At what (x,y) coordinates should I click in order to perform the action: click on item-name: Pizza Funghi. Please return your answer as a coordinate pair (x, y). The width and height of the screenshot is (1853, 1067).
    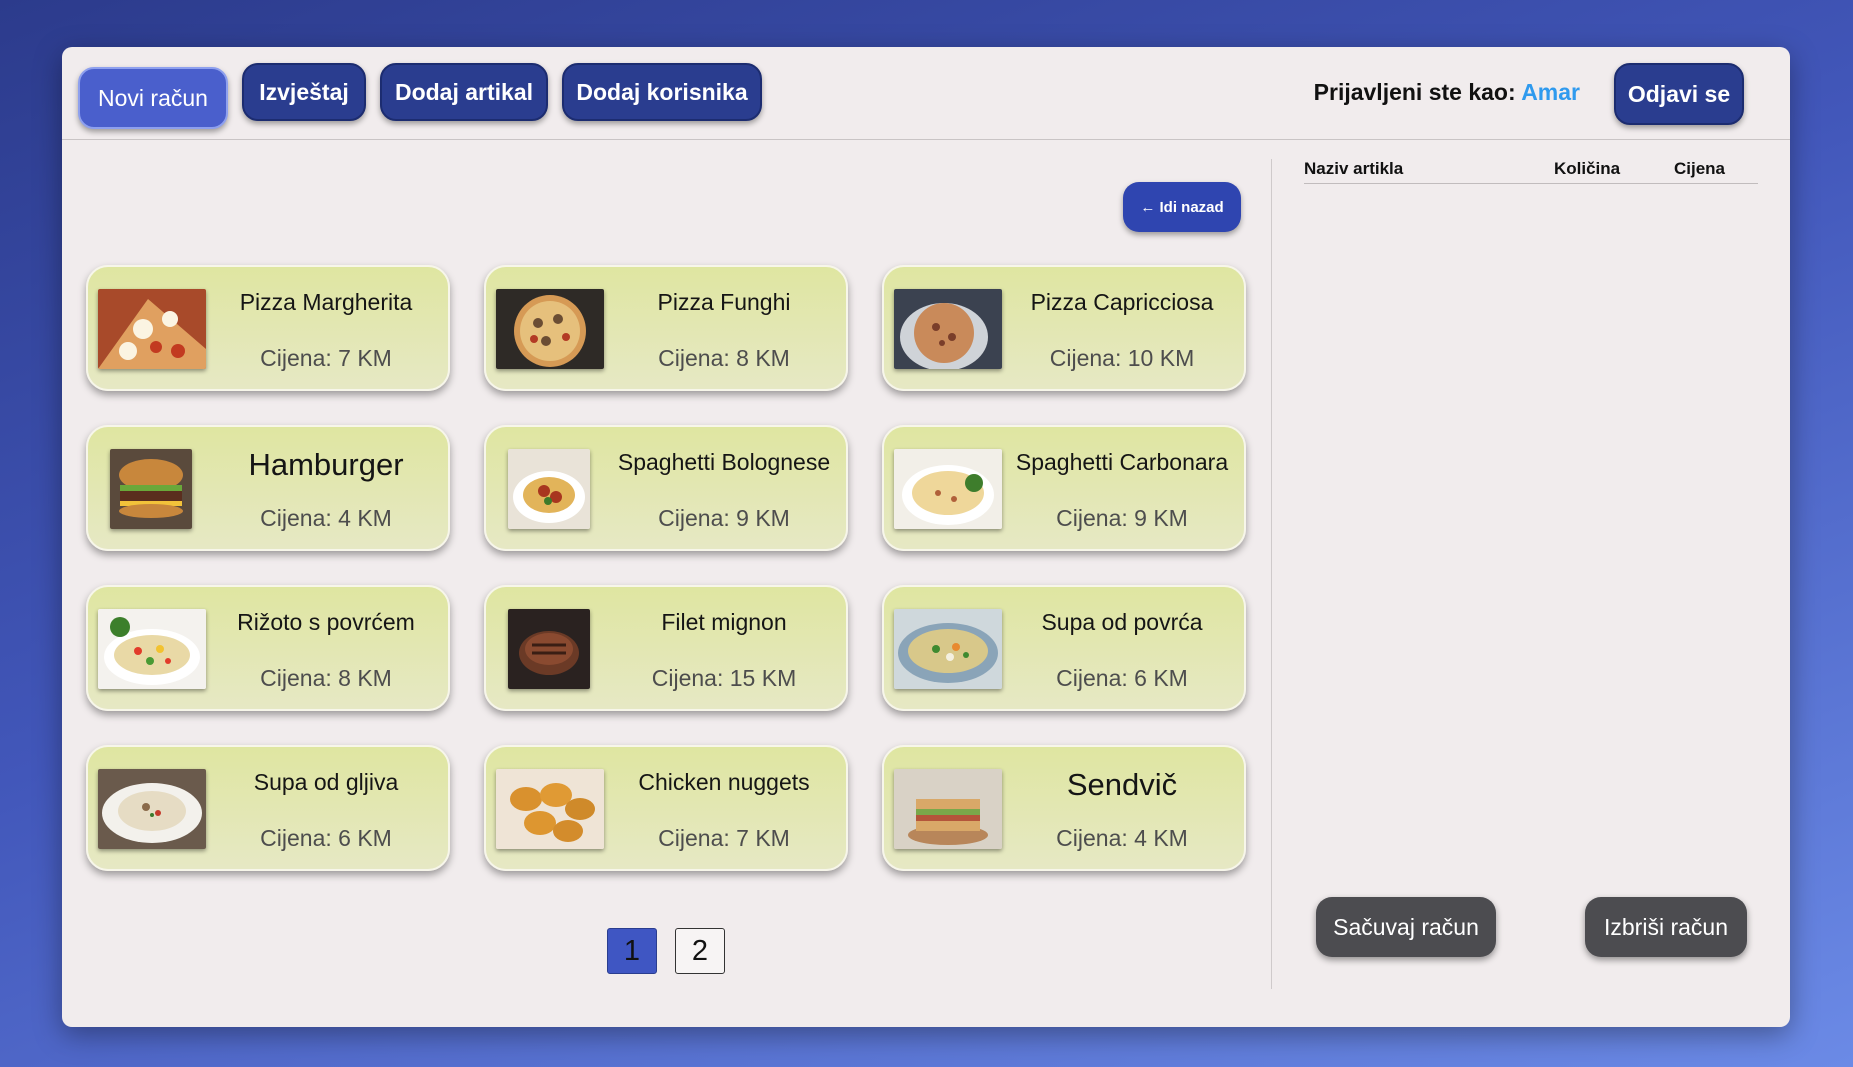
    Looking at the image, I should click on (724, 302).